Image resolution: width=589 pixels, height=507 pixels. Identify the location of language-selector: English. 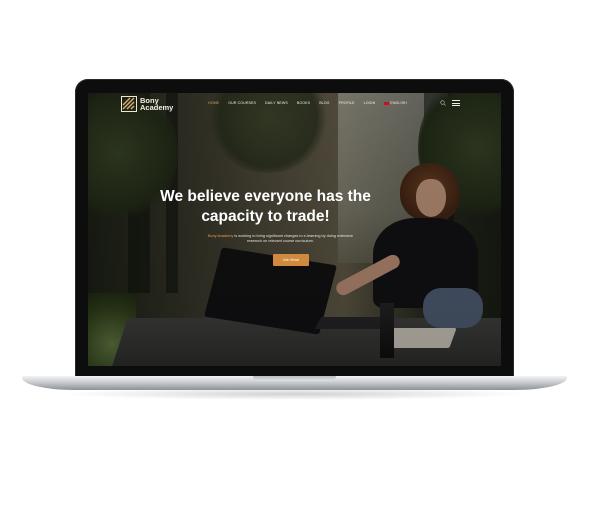
(395, 103).